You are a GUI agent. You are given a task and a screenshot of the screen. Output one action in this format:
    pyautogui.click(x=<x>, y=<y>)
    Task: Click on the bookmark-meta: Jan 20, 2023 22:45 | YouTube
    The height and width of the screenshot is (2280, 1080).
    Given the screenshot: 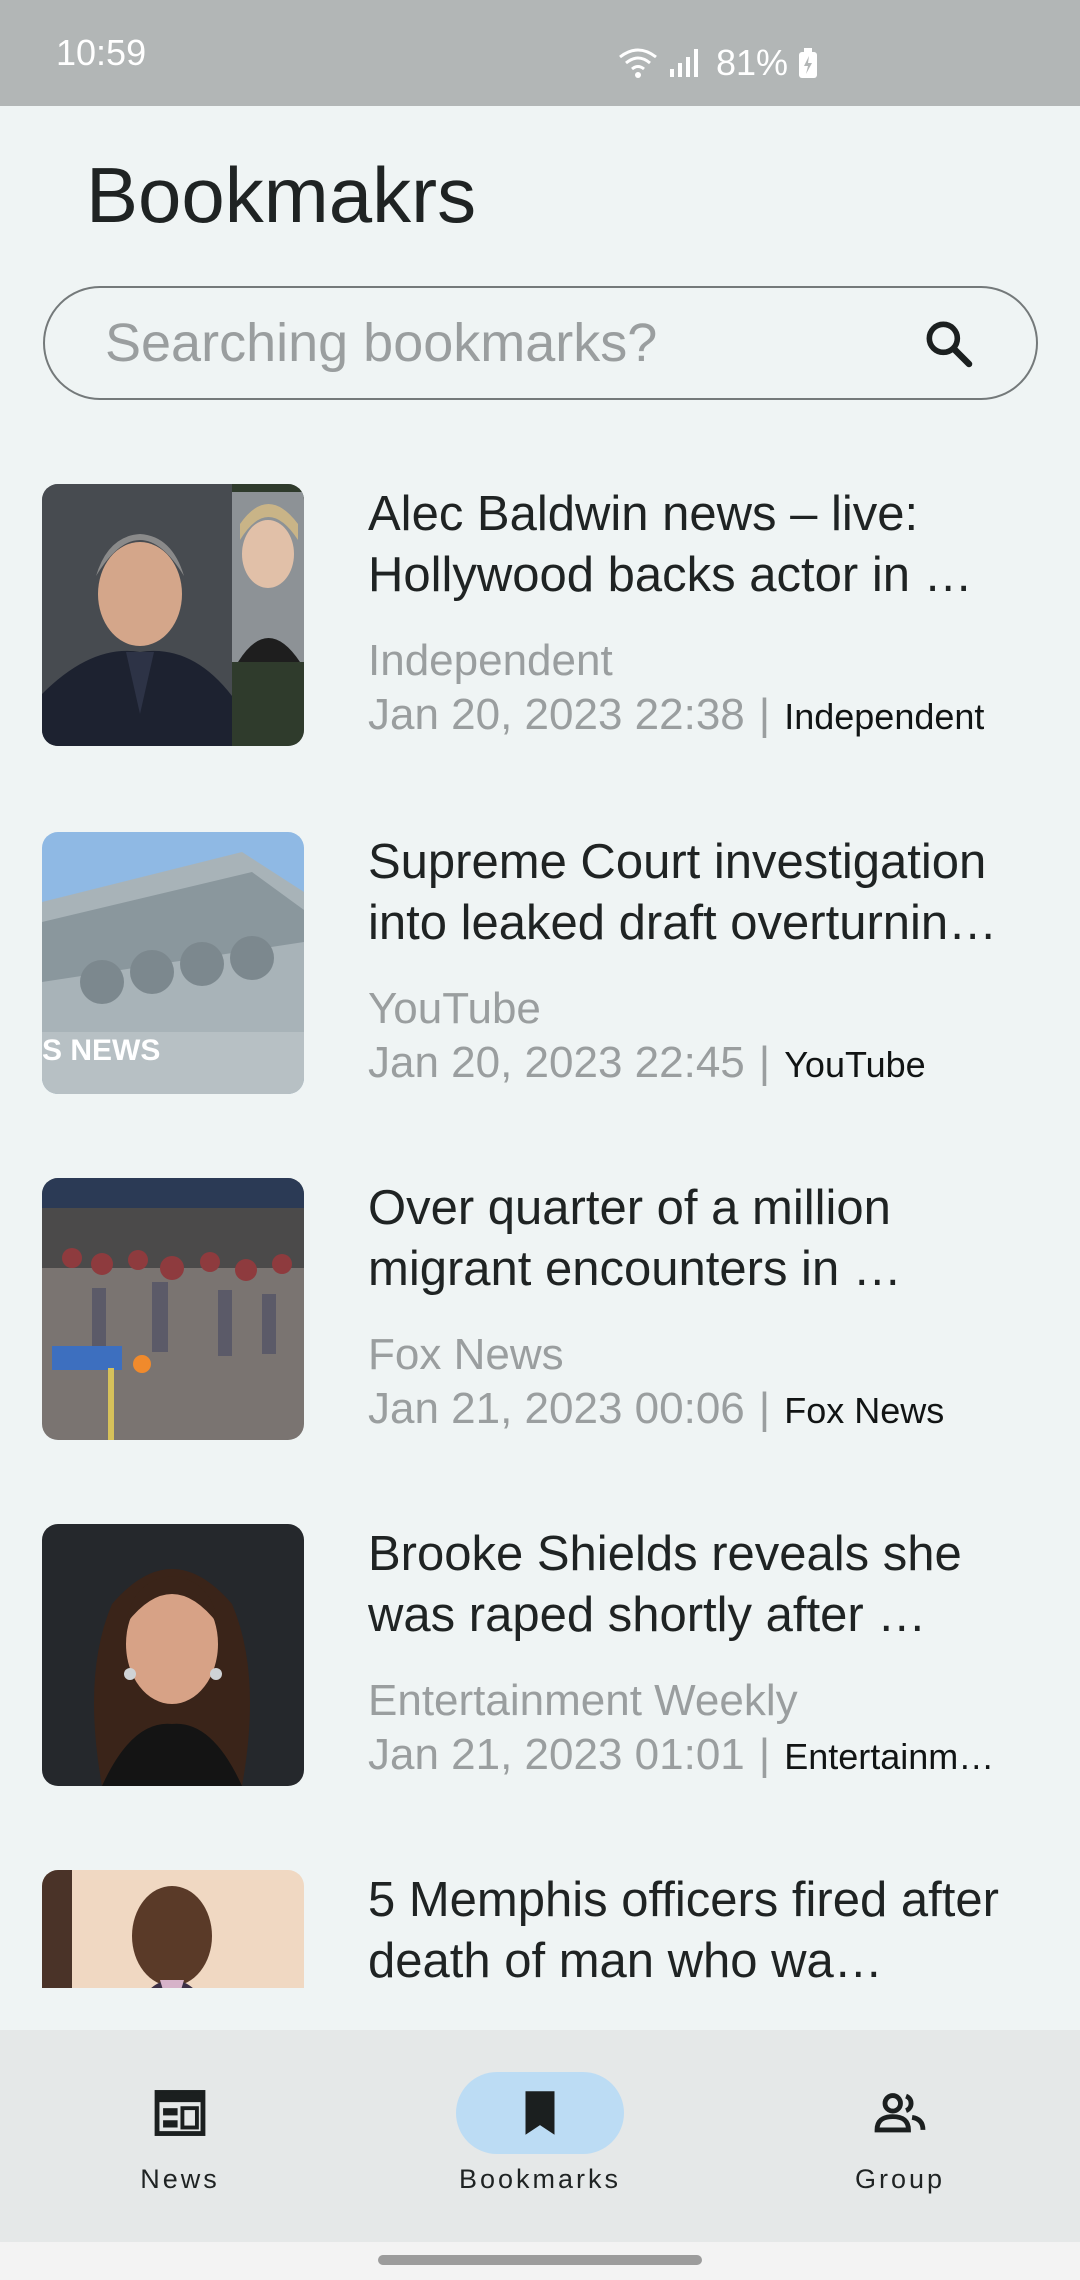 What is the action you would take?
    pyautogui.click(x=708, y=1063)
    